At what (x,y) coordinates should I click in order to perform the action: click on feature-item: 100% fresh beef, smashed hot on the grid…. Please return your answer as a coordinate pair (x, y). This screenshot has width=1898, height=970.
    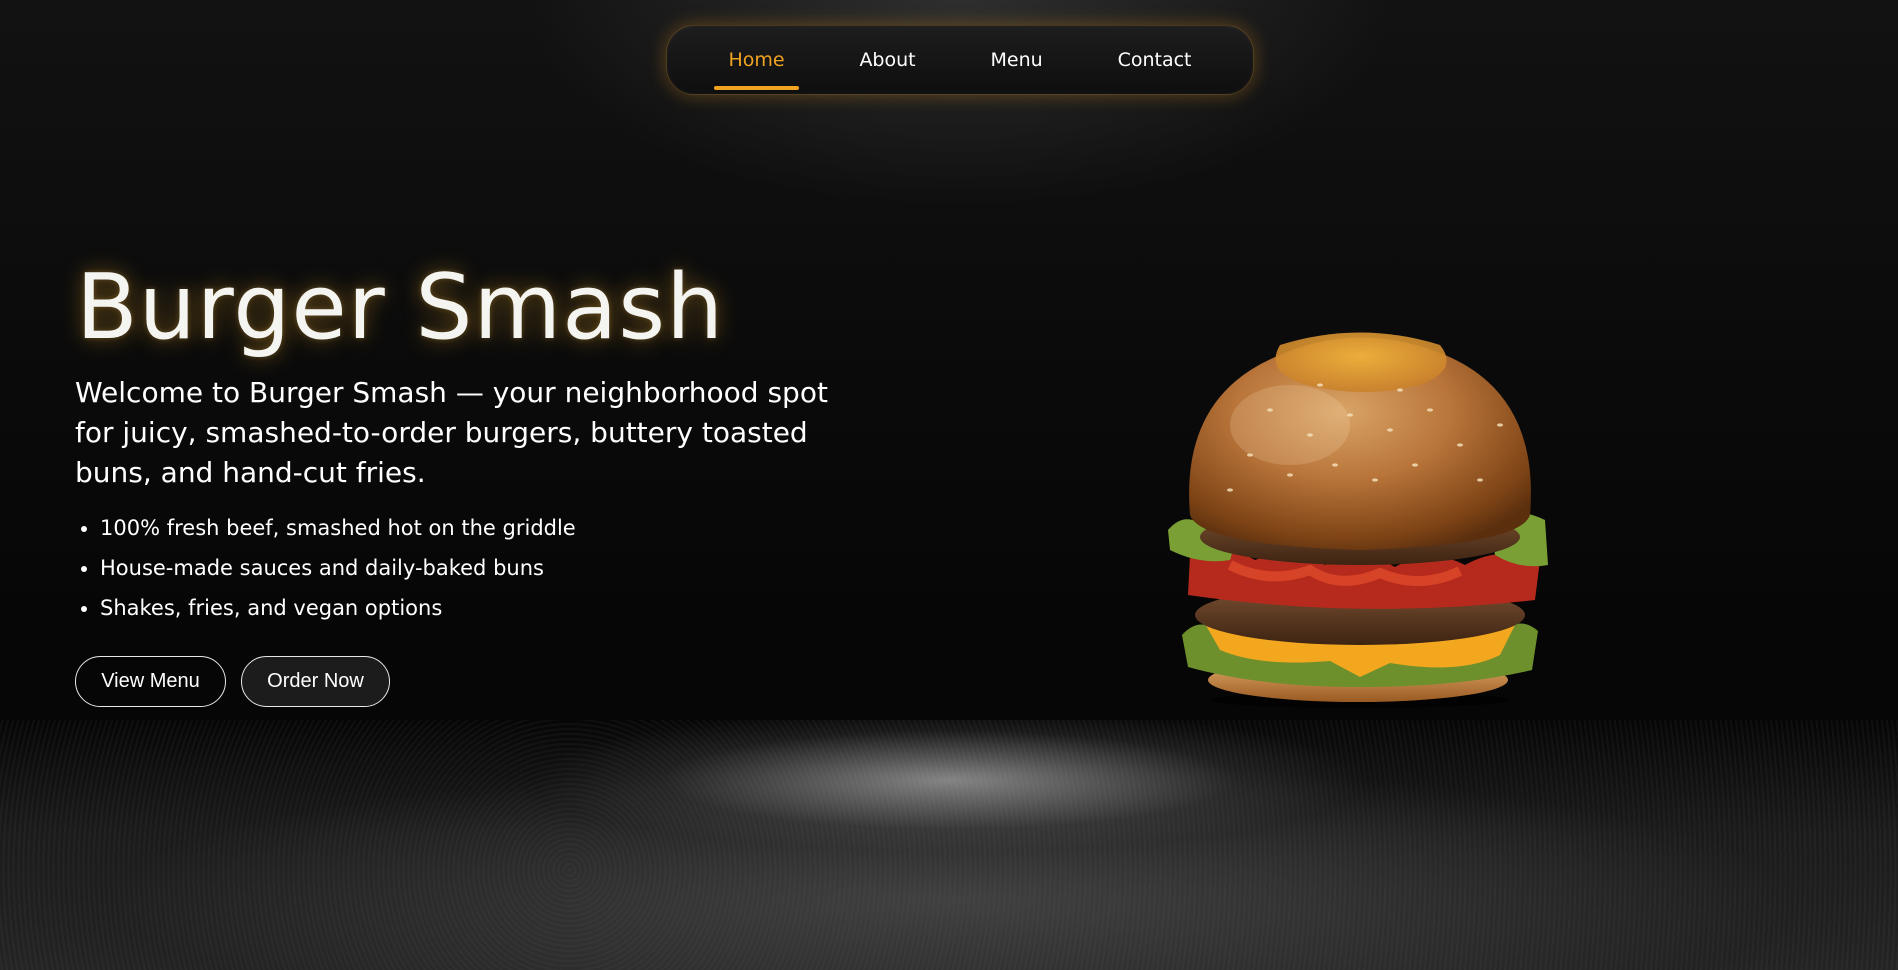
    Looking at the image, I should click on (338, 528).